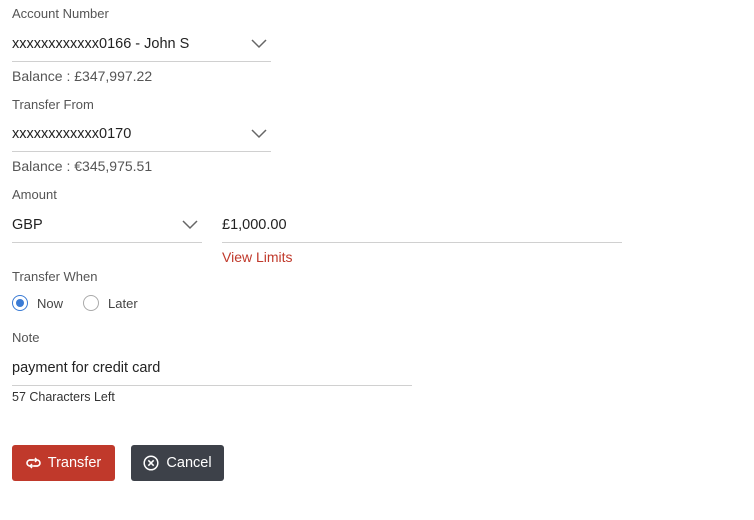 Image resolution: width=754 pixels, height=520 pixels. Describe the element at coordinates (91, 303) in the screenshot. I see `radio-later` at that location.